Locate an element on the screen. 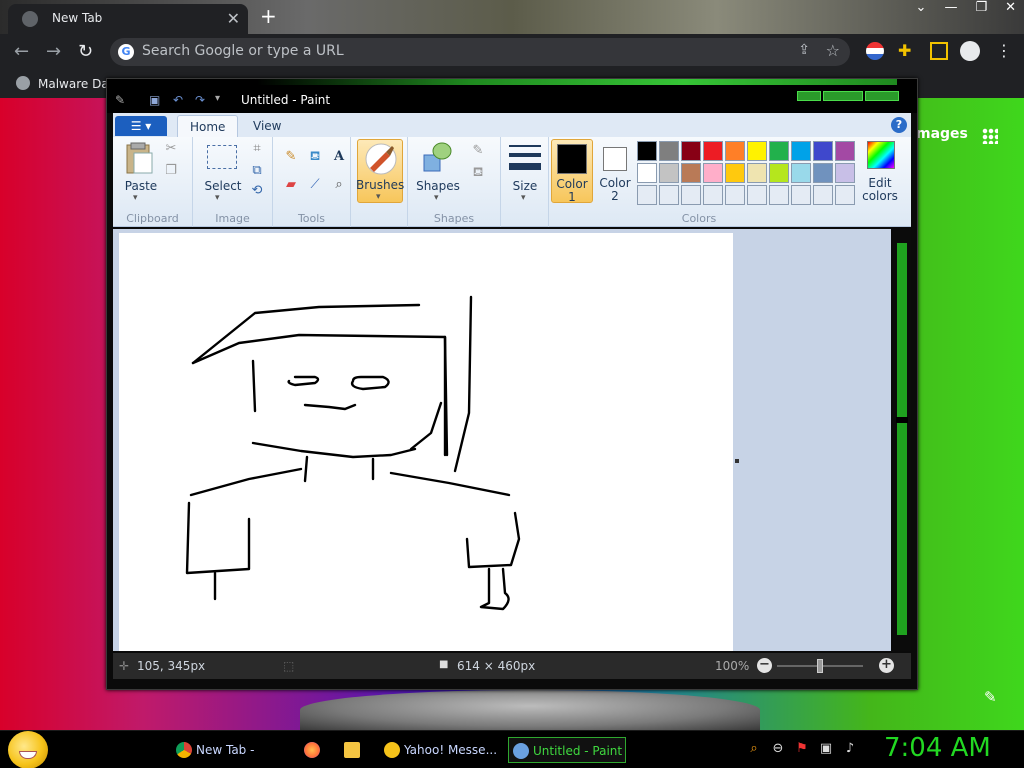 The image size is (1024, 768). clock: 7:04 AM is located at coordinates (937, 748).